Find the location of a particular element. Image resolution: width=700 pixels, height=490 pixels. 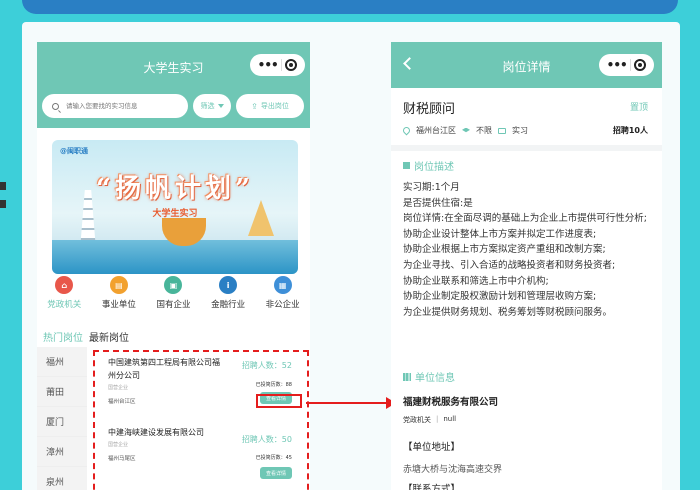

description-line: 是否提供住宿:是 is located at coordinates (438, 203).